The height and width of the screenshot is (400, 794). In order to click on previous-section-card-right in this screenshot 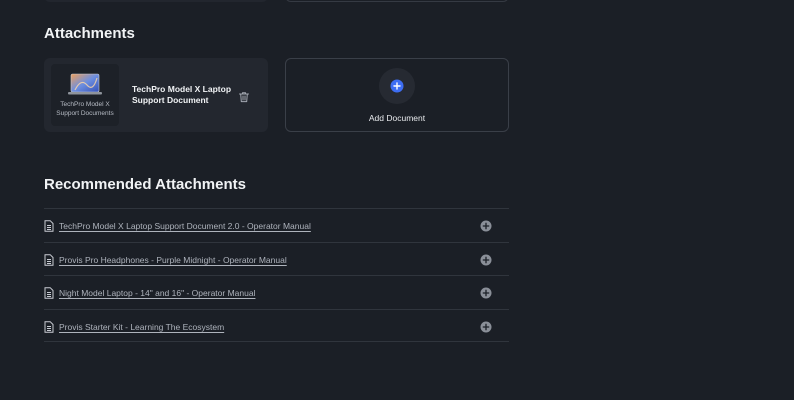, I will do `click(397, 1)`.